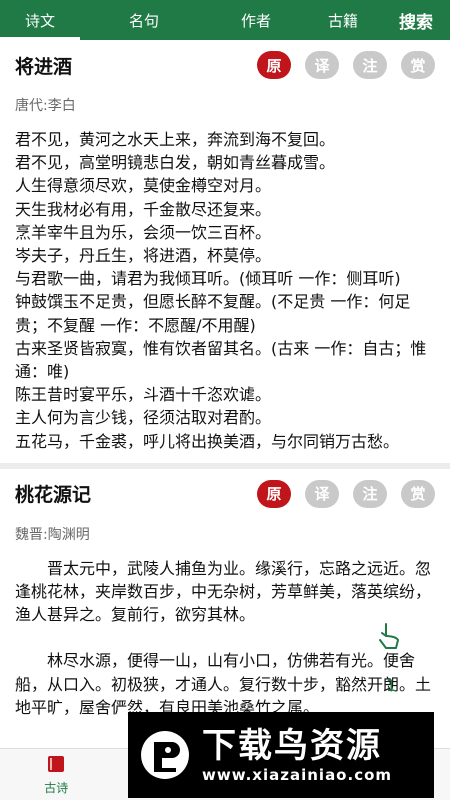 This screenshot has height=800, width=450. I want to click on poem-line: 君不见，高堂明镜悲白发，朝如青丝暮成雪。, so click(175, 163).